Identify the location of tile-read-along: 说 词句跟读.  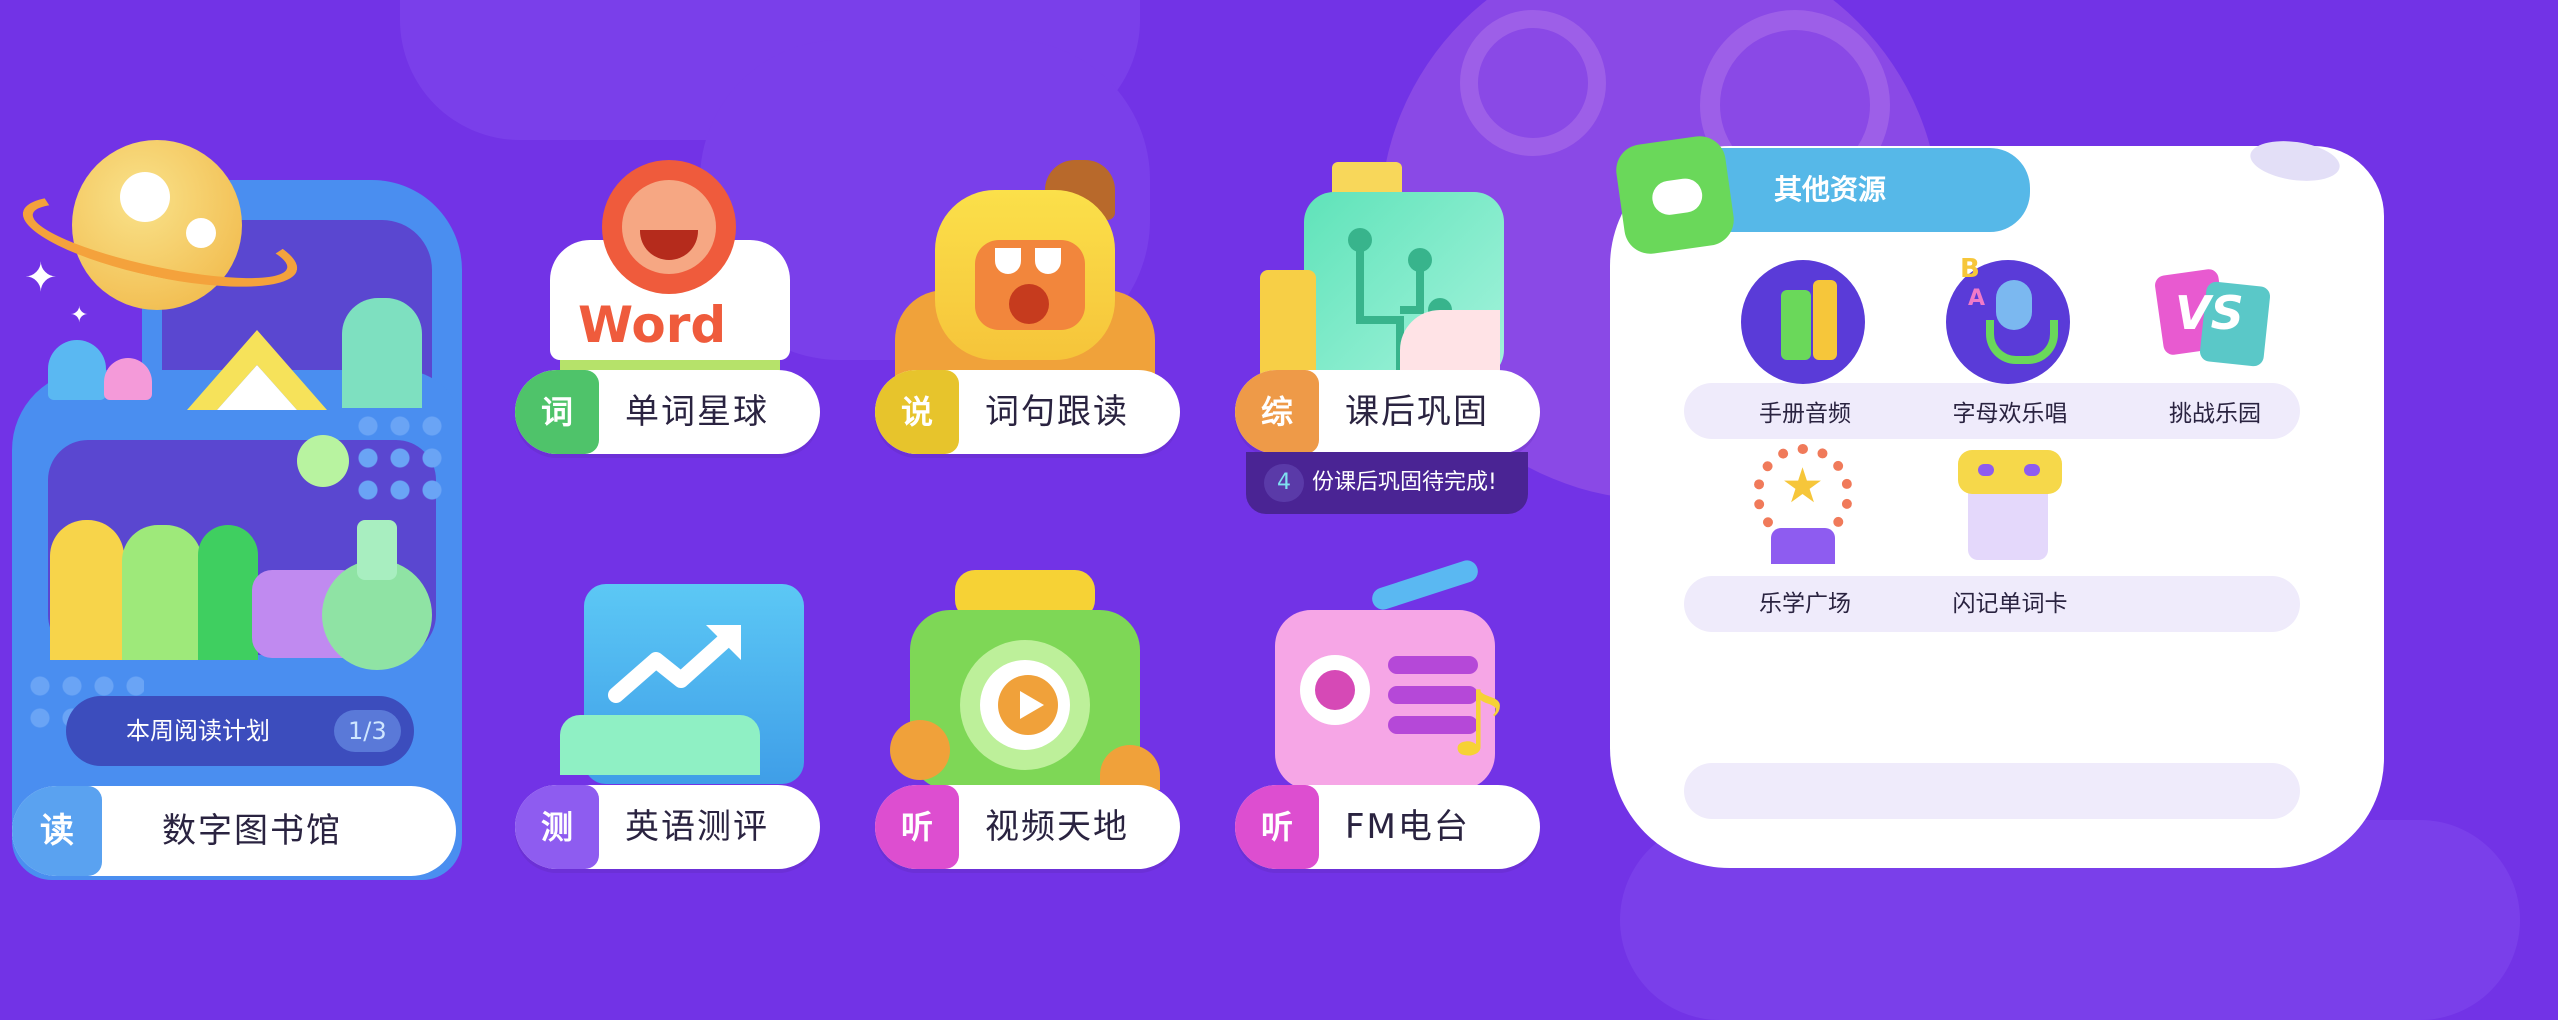
(1027, 412).